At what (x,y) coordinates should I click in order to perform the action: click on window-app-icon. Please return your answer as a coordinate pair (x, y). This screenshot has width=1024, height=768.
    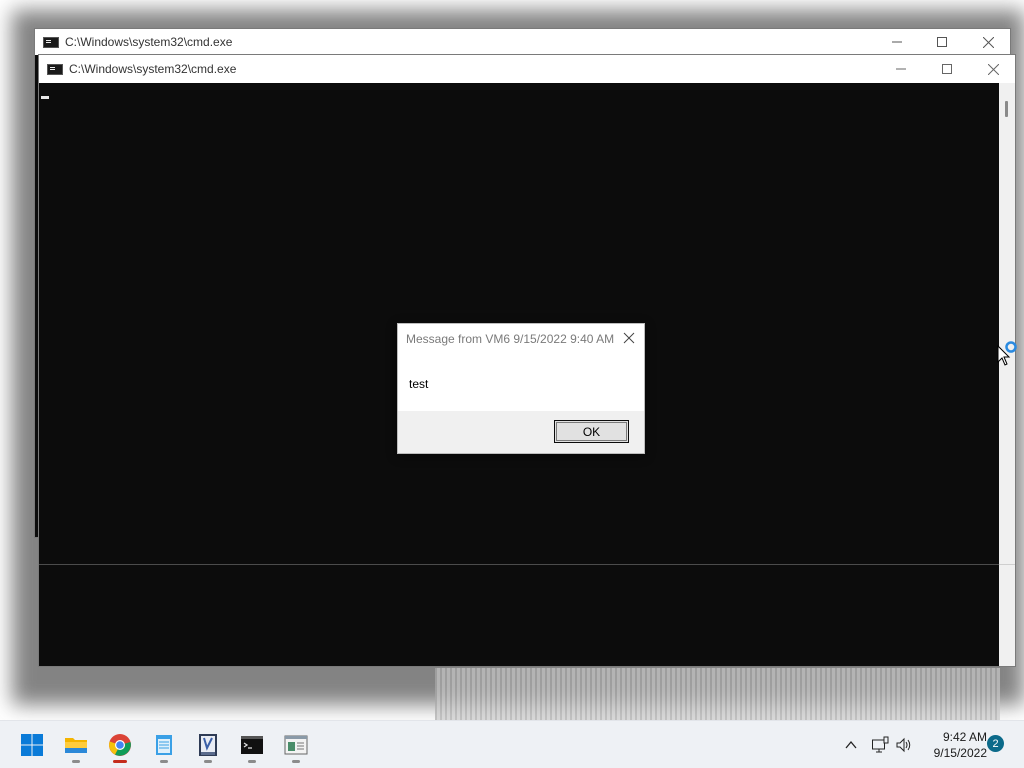
    Looking at the image, I should click on (296, 745).